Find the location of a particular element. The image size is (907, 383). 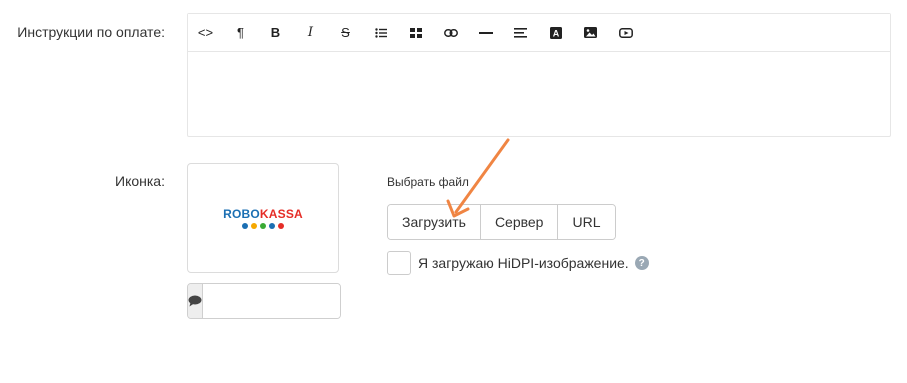

hidpi-row: Я загружаю HiDPI-изображение. ? is located at coordinates (518, 263).